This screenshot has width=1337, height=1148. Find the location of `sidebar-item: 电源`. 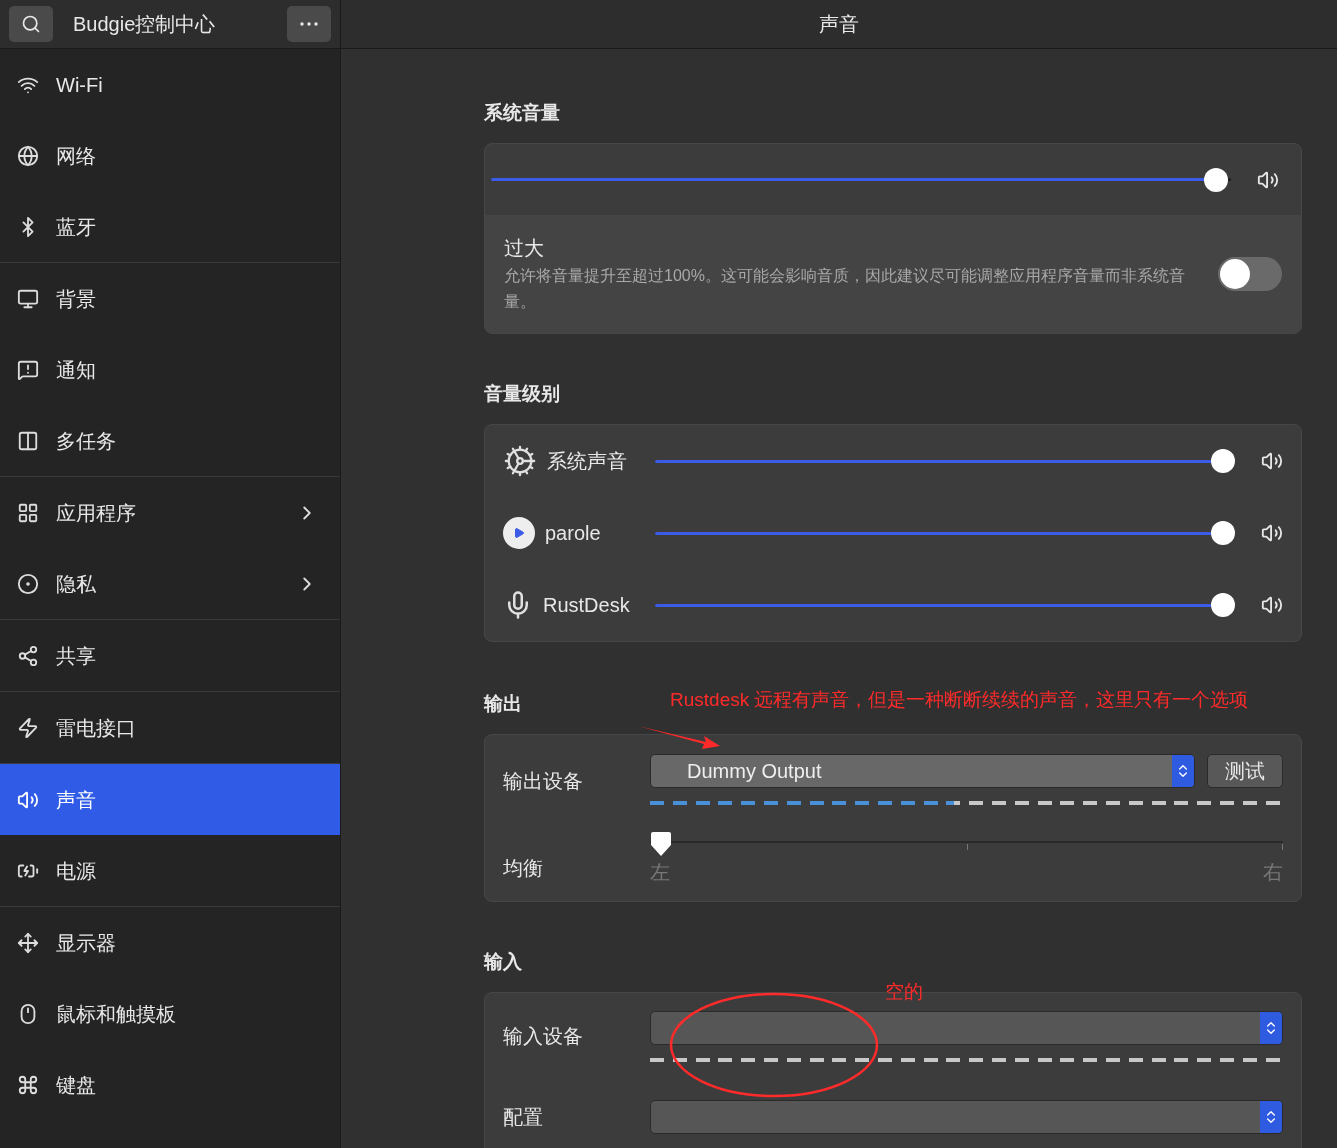

sidebar-item: 电源 is located at coordinates (170, 870).